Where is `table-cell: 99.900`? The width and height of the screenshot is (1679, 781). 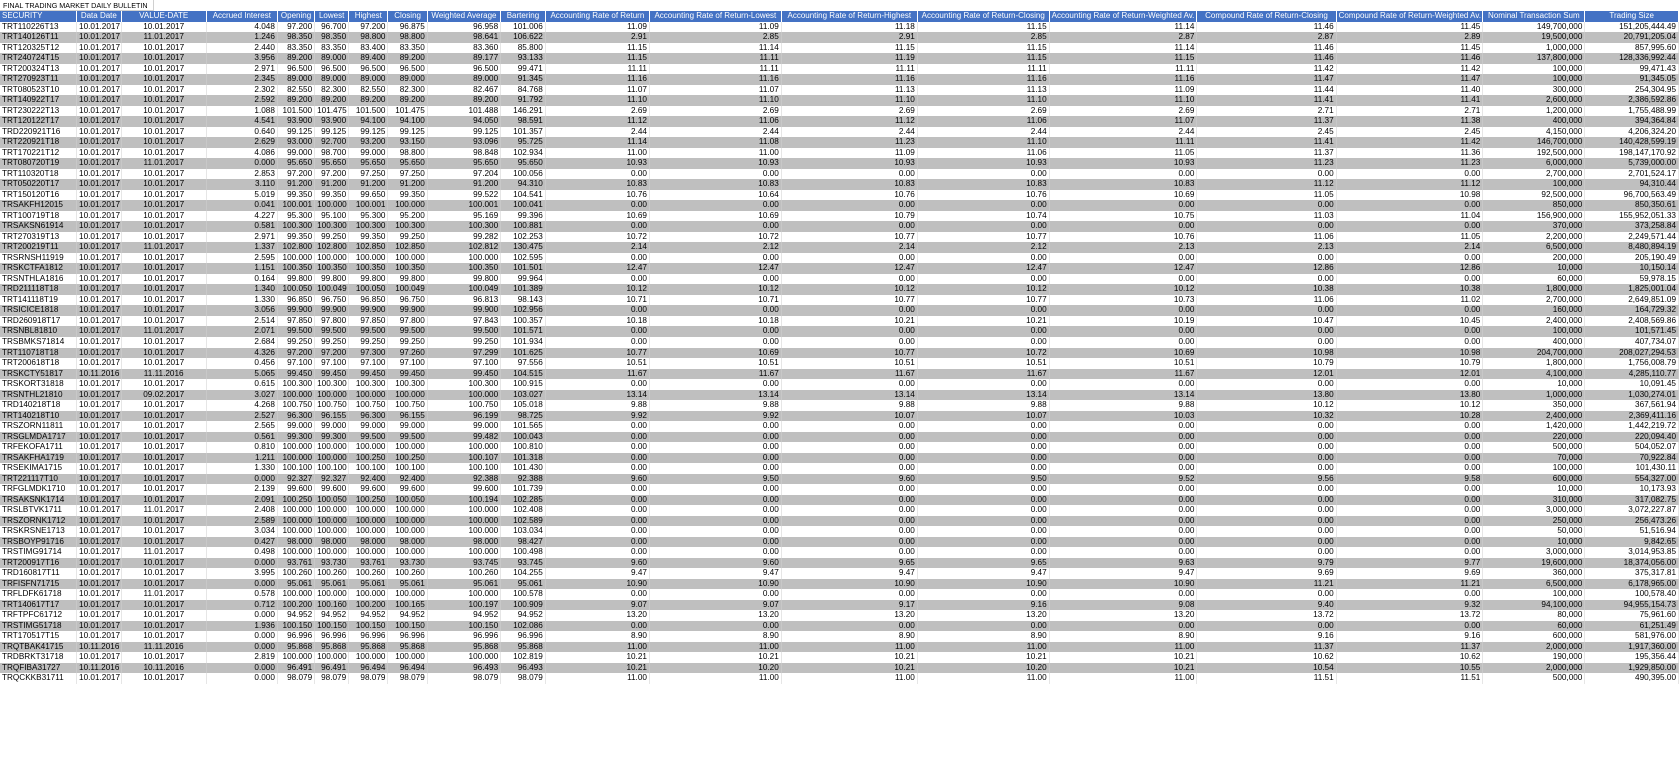 table-cell: 99.900 is located at coordinates (368, 310).